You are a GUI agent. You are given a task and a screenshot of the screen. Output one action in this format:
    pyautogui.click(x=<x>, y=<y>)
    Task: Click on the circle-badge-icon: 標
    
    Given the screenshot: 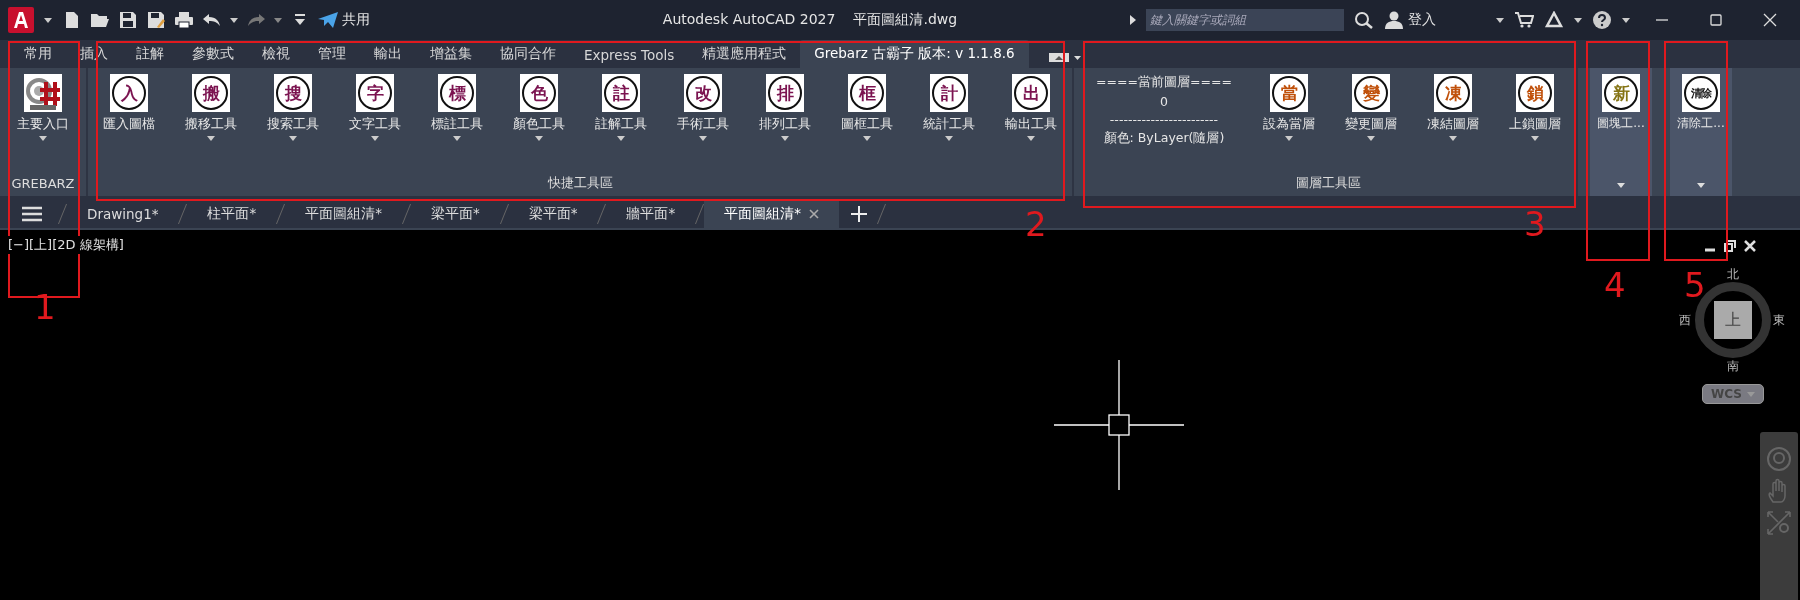 What is the action you would take?
    pyautogui.click(x=457, y=93)
    